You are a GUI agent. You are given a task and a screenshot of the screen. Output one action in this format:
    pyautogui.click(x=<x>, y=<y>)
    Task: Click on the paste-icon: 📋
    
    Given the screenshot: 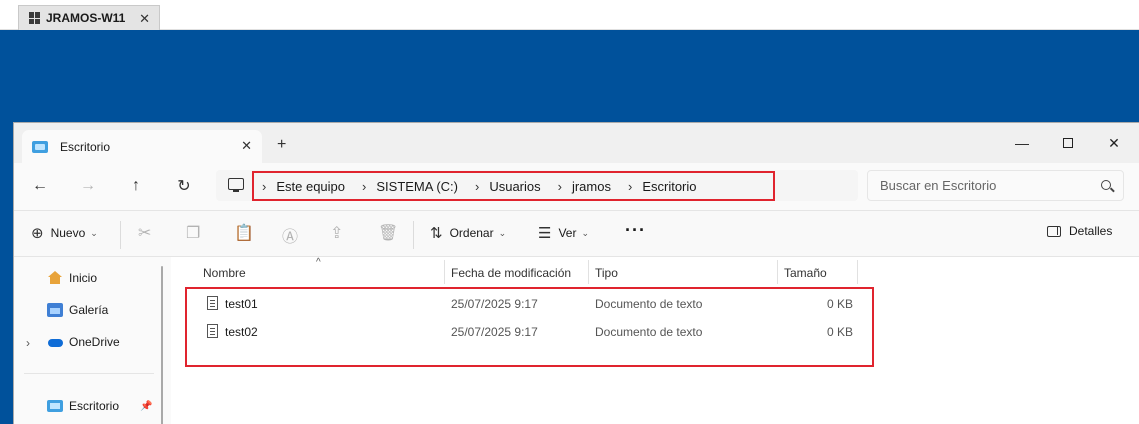 What is the action you would take?
    pyautogui.click(x=244, y=233)
    